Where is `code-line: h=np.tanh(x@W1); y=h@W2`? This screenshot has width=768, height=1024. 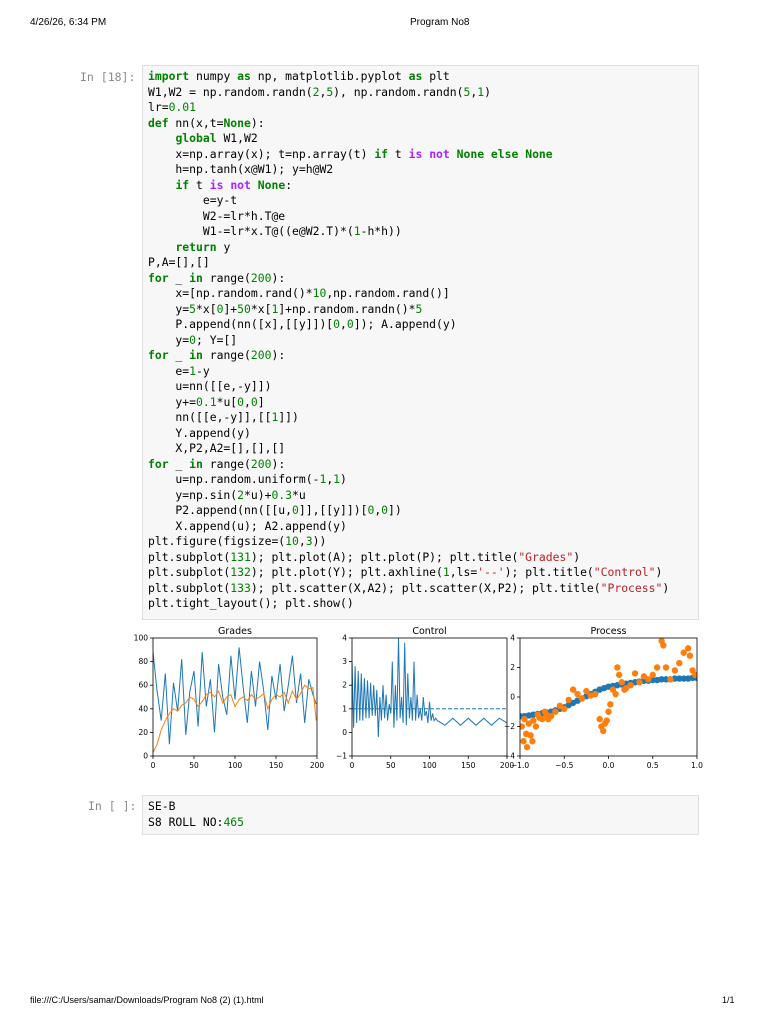
code-line: h=np.tanh(x@W1); y=h@W2 is located at coordinates (254, 169).